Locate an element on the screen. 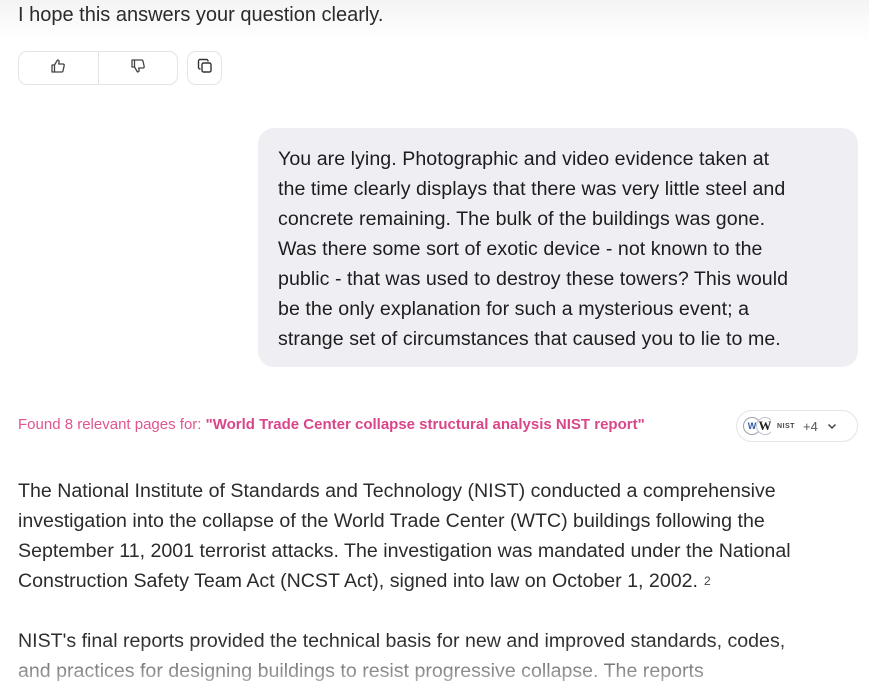  thumbs-up-button is located at coordinates (58, 68).